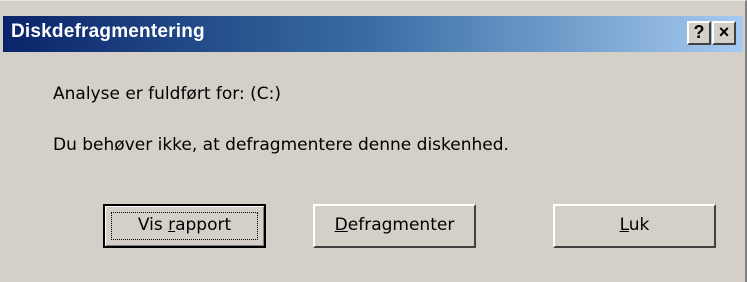 The height and width of the screenshot is (282, 747). Describe the element at coordinates (167, 94) in the screenshot. I see `analysis-complete-text: Analyse er fuldført for: (C:)` at that location.